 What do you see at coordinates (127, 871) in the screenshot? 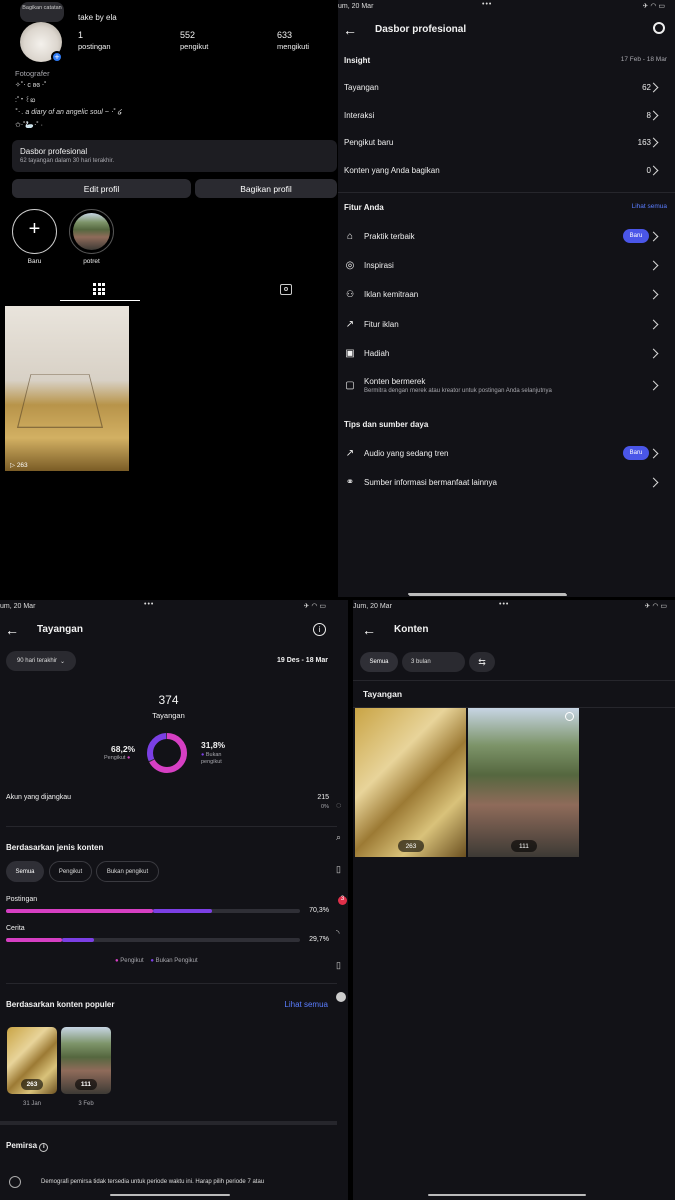
I see `tab-nonfollowers: Bukan pengikut` at bounding box center [127, 871].